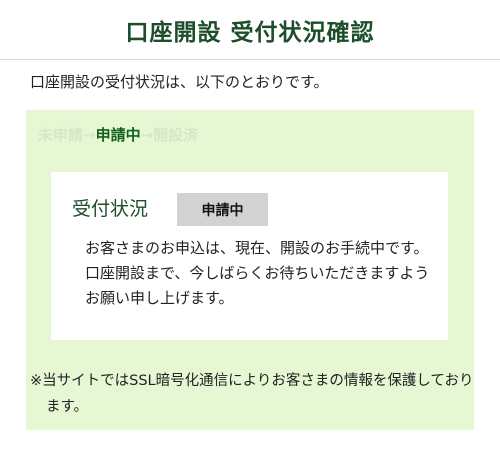 Image resolution: width=500 pixels, height=462 pixels. Describe the element at coordinates (61, 135) in the screenshot. I see `step-not-applied: 未申請` at that location.